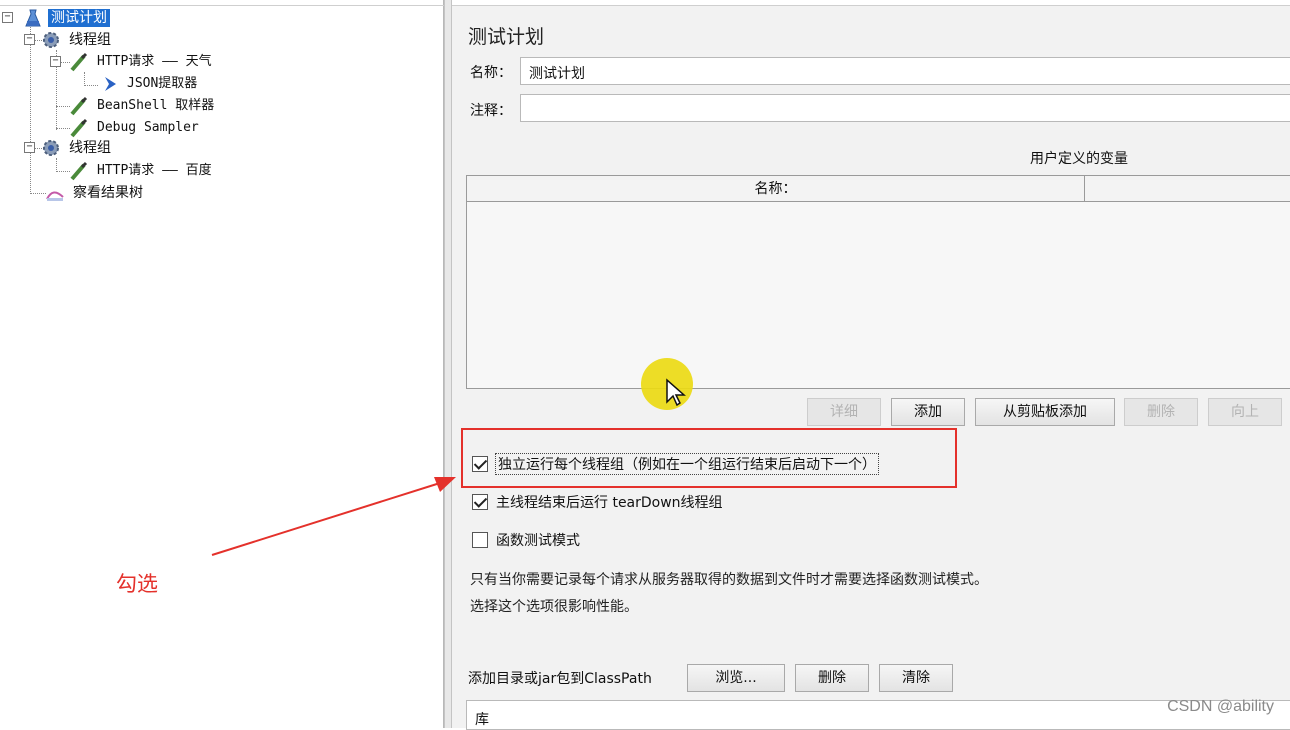  What do you see at coordinates (832, 678) in the screenshot?
I see `remove-button: 删除` at bounding box center [832, 678].